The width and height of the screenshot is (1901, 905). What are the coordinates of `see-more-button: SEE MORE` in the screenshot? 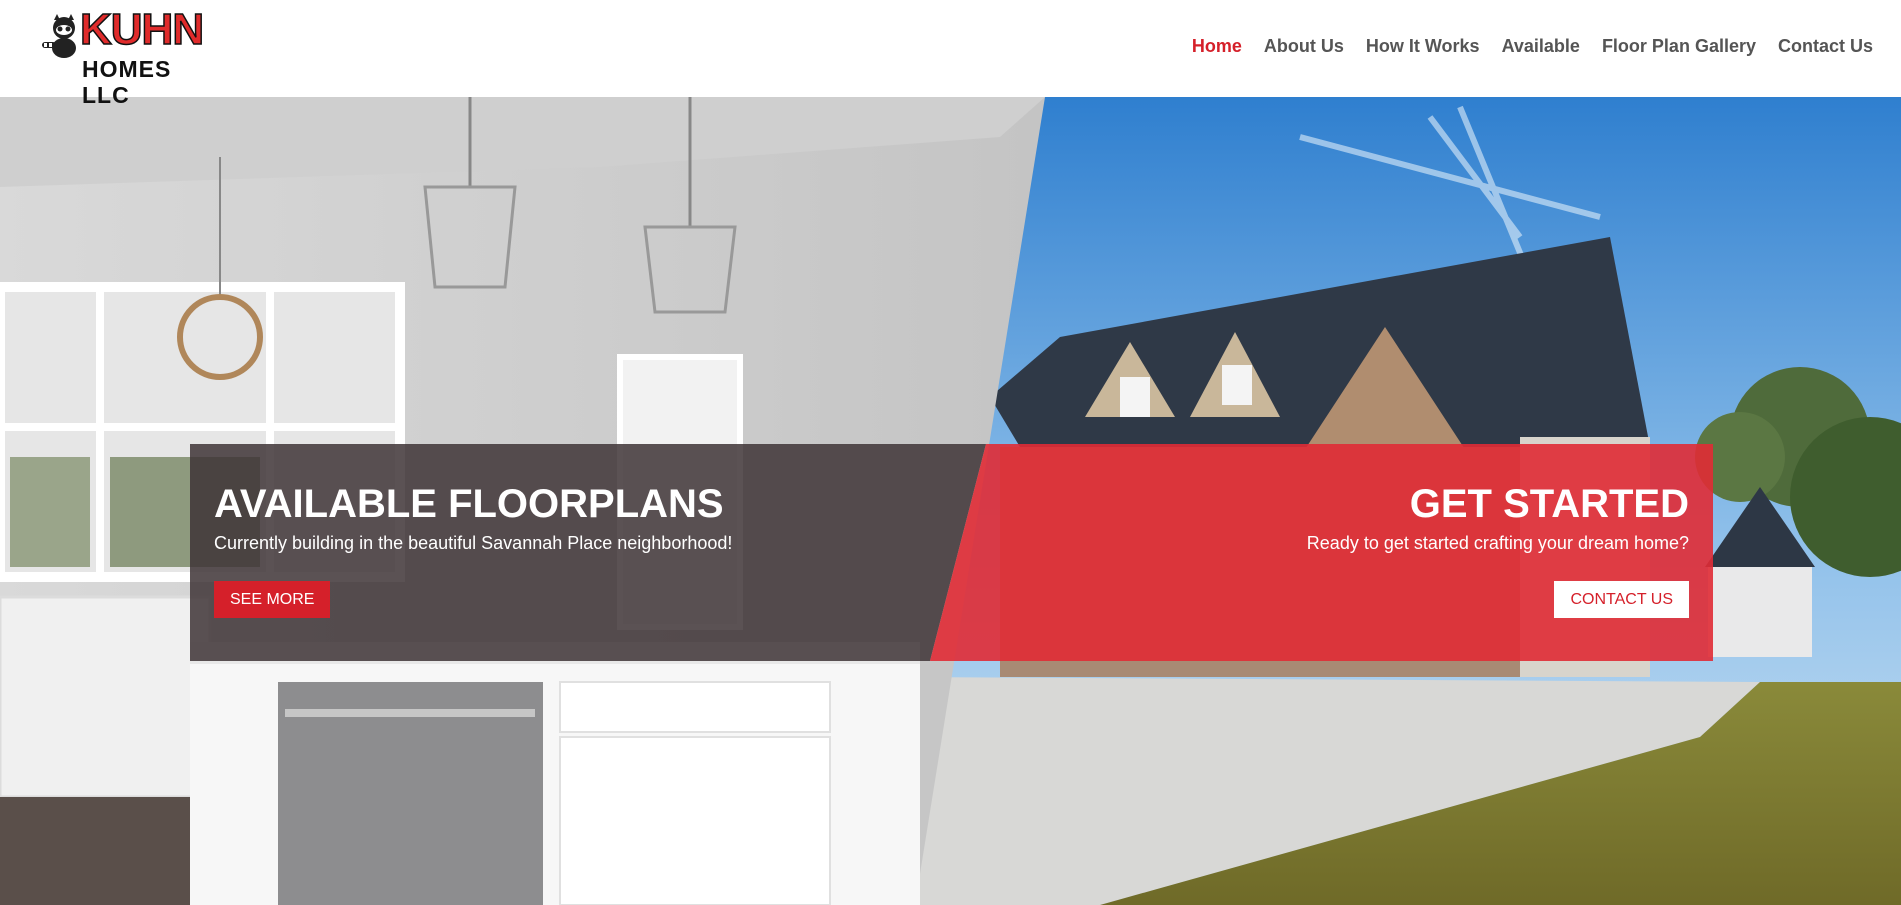 It's located at (272, 599).